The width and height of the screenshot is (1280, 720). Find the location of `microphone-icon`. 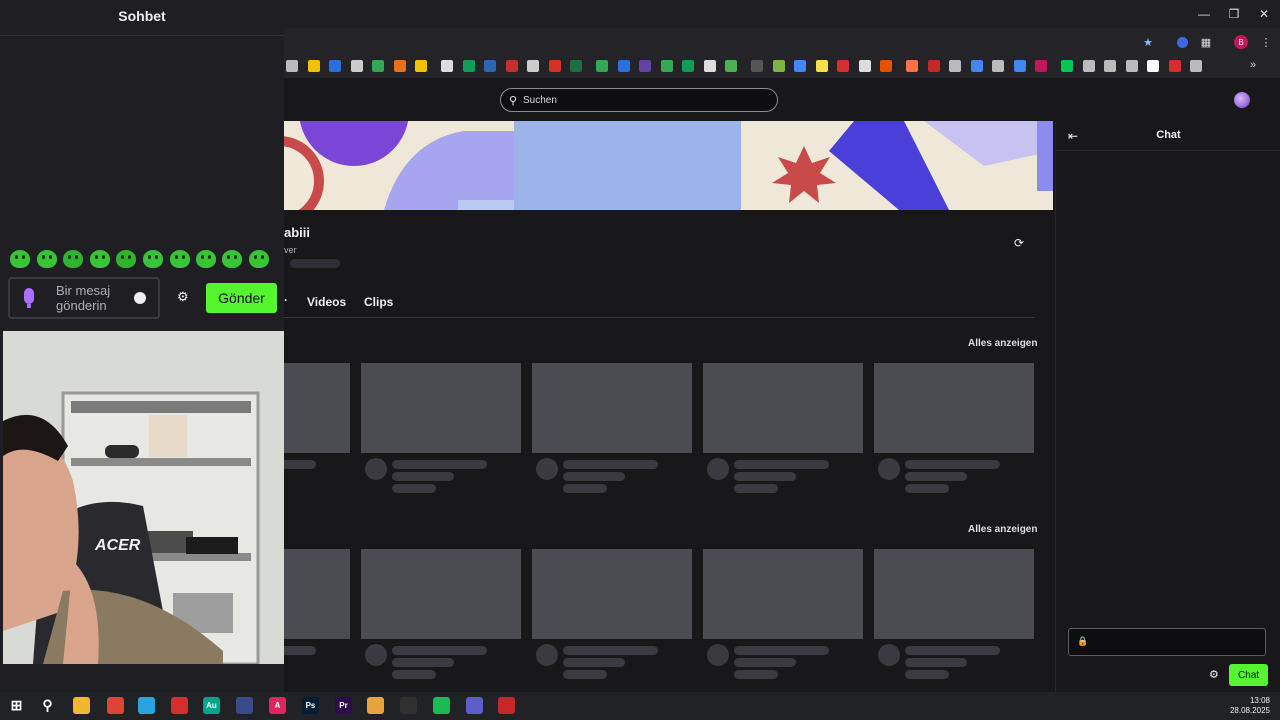

microphone-icon is located at coordinates (29, 298).